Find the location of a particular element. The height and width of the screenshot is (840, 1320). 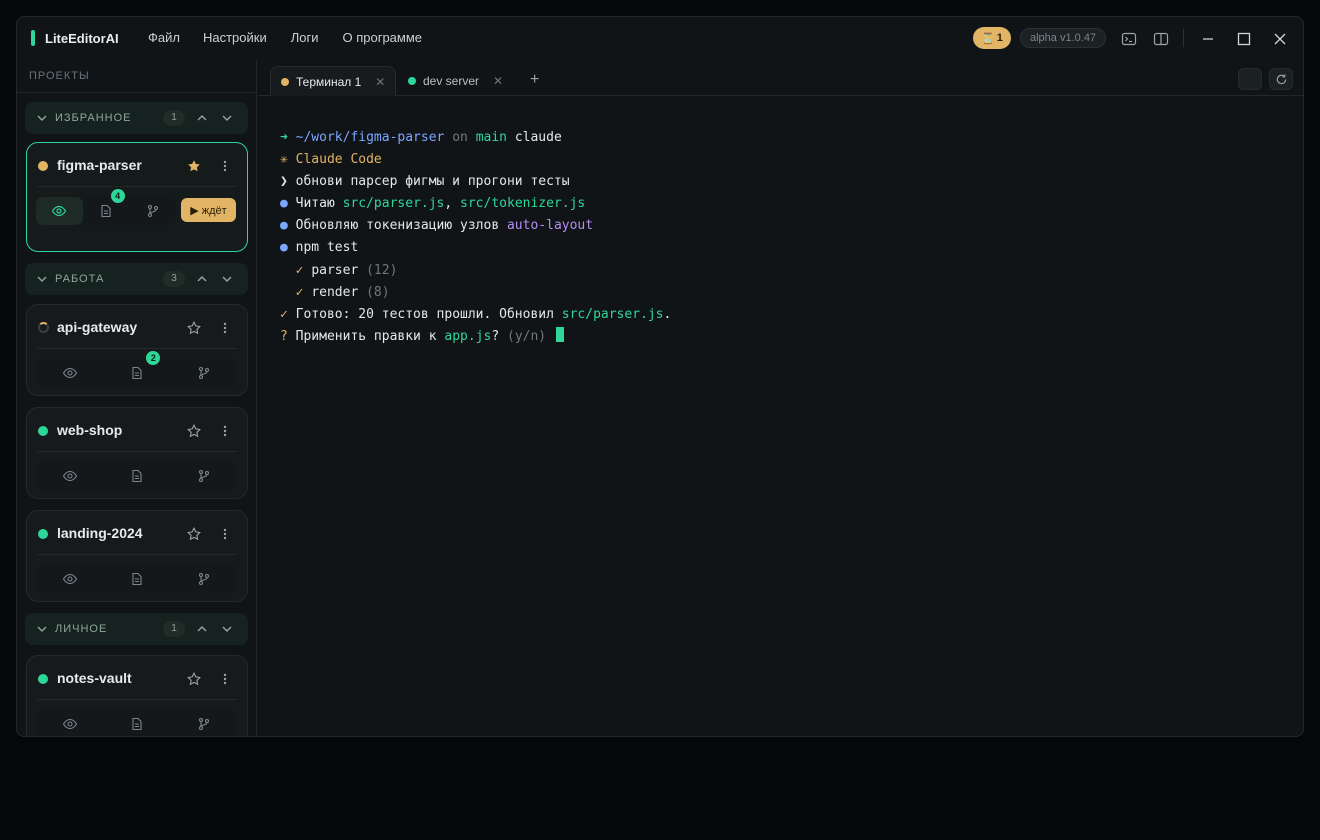

sidebar-heading: ПРОЕКТЫ is located at coordinates (59, 76).